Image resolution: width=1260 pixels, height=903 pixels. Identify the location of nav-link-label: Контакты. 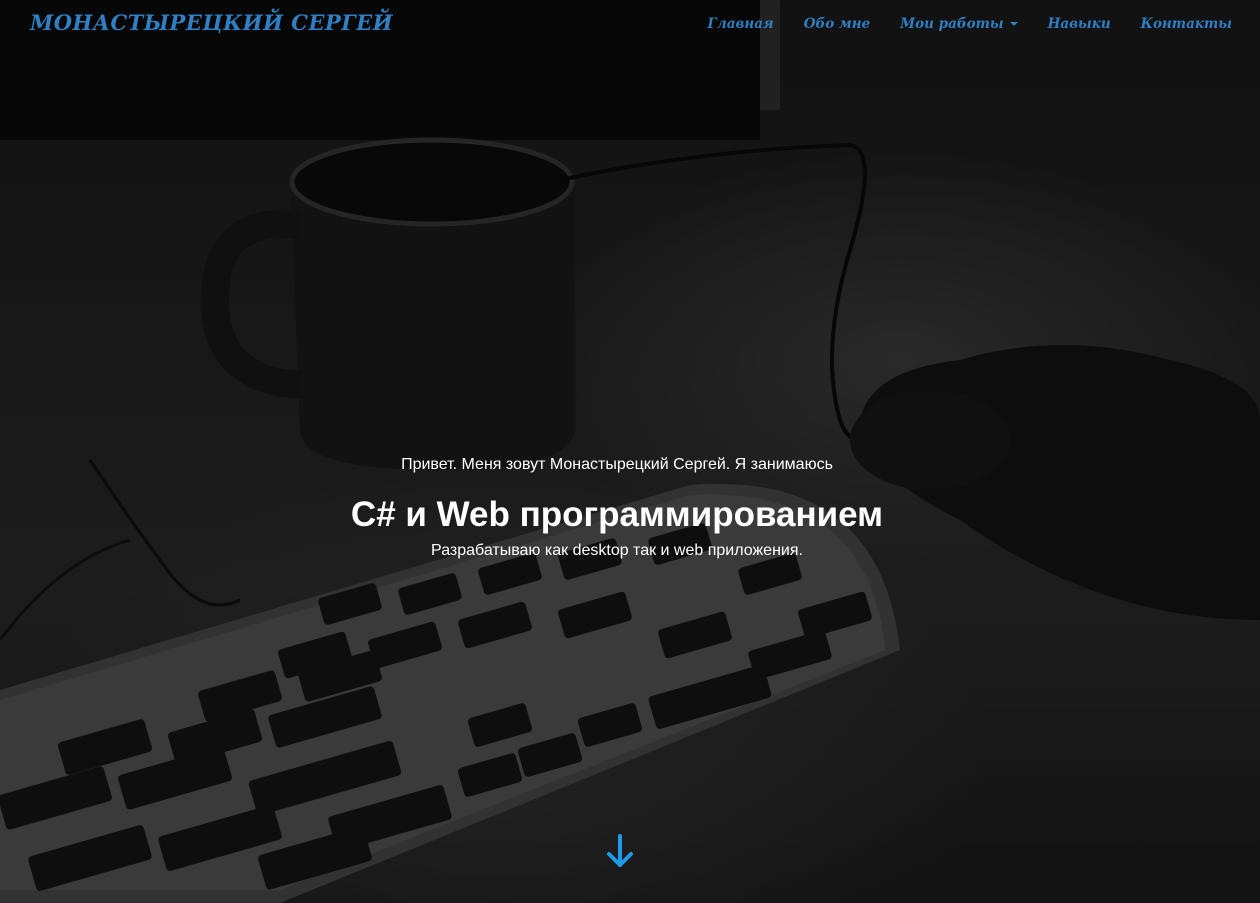
(1186, 24).